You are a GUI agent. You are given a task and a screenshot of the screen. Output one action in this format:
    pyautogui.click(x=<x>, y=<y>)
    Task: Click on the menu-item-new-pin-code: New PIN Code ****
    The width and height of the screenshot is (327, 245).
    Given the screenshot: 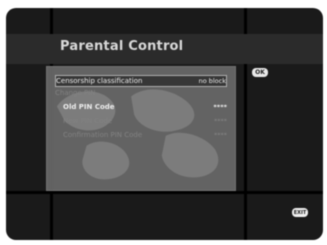 What is the action you would take?
    pyautogui.click(x=145, y=121)
    